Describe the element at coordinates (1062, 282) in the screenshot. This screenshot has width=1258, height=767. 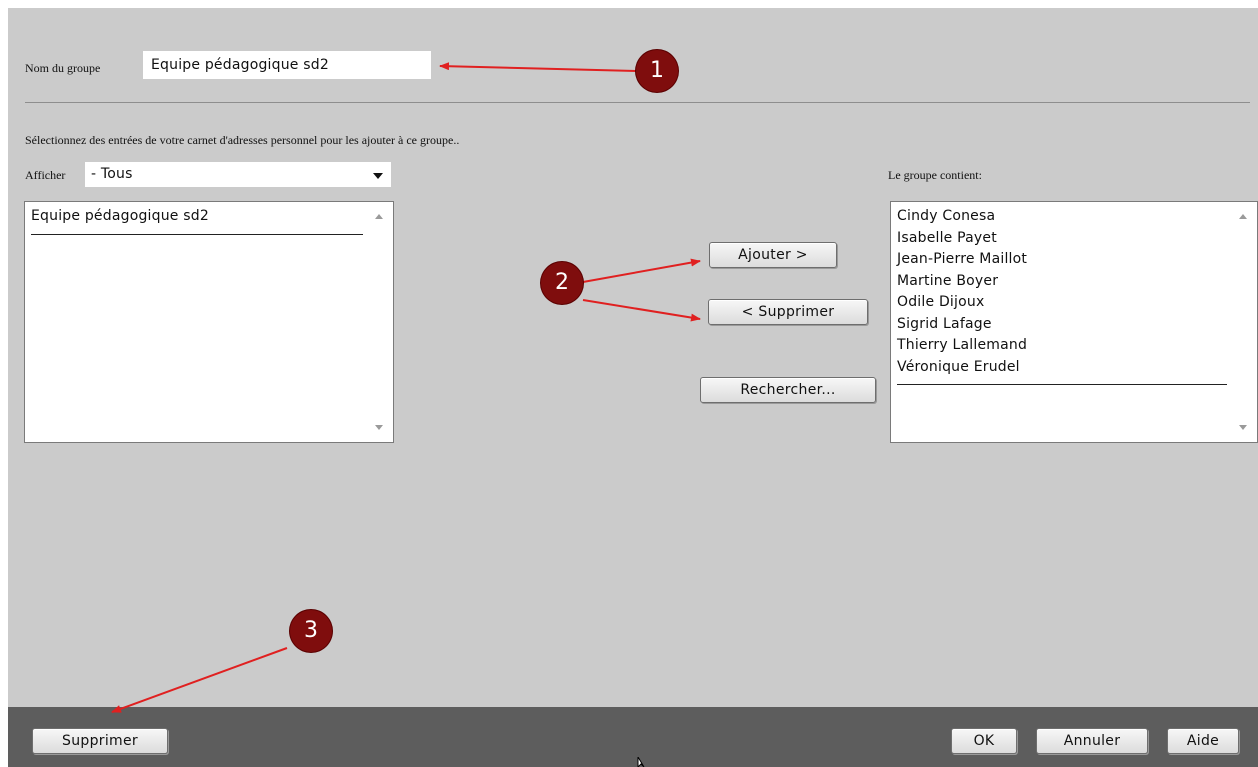
I see `list-item: Martine Boyer` at that location.